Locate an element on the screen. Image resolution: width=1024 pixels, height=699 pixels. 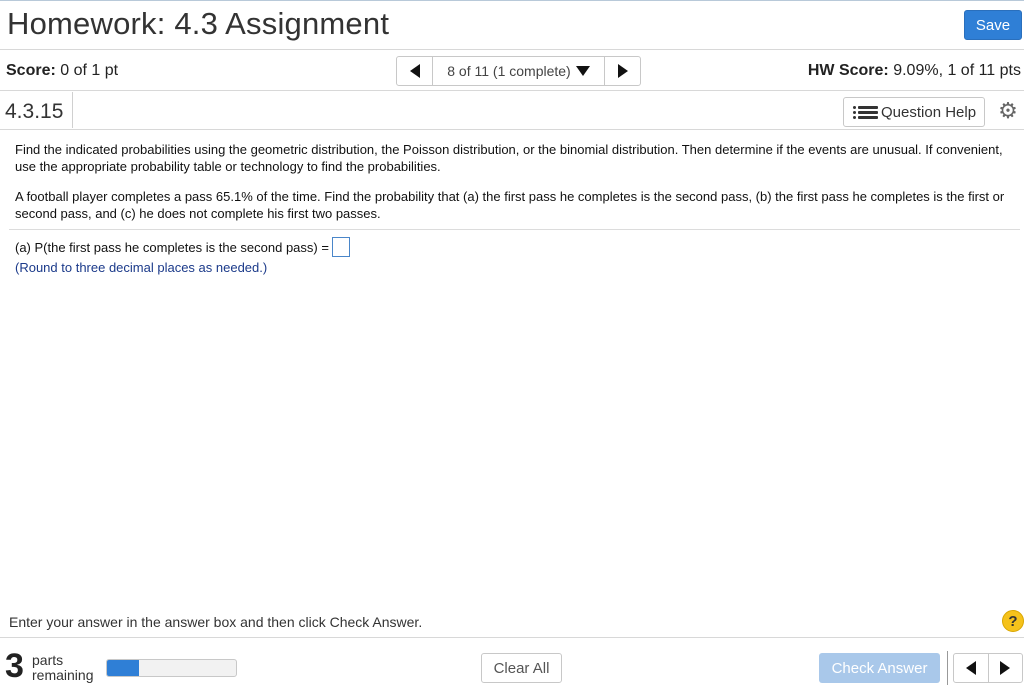
hw-score-label: HW Score: is located at coordinates (848, 70).